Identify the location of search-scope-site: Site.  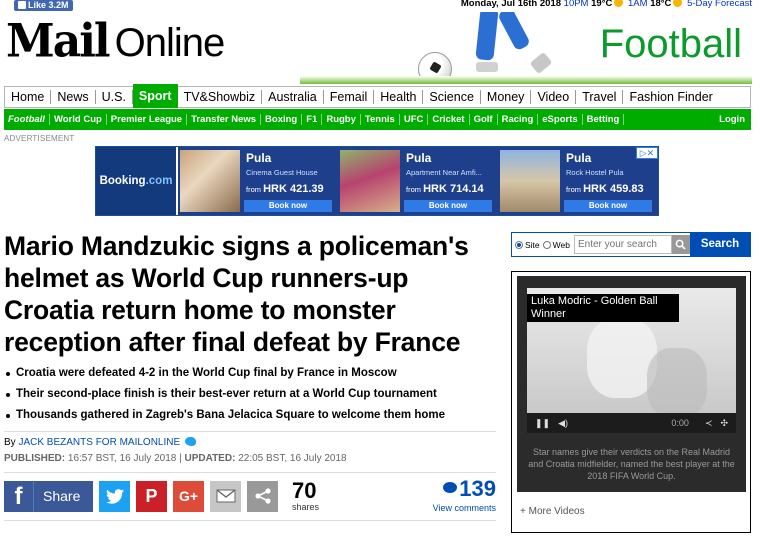
(527, 245).